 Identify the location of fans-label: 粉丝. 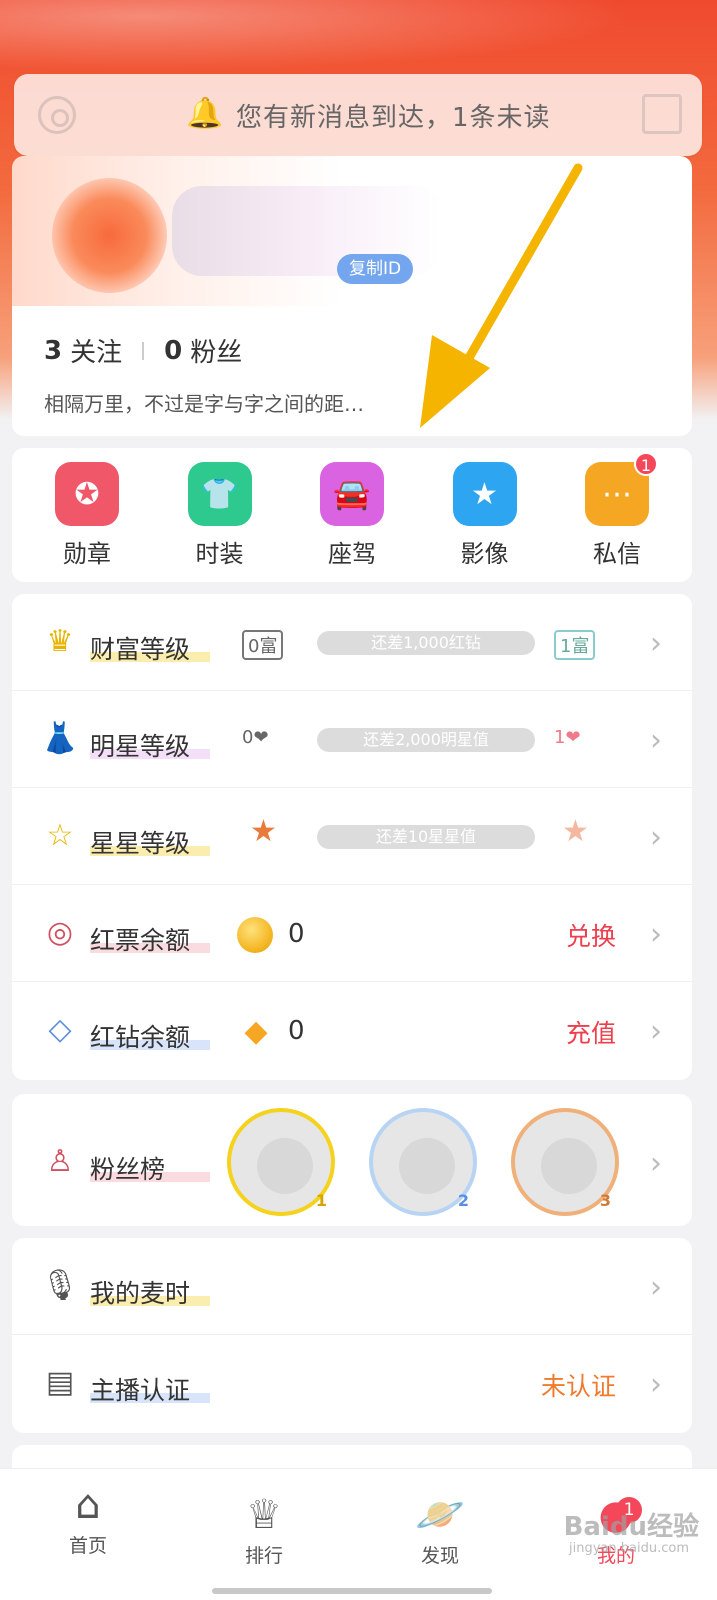
(216, 350).